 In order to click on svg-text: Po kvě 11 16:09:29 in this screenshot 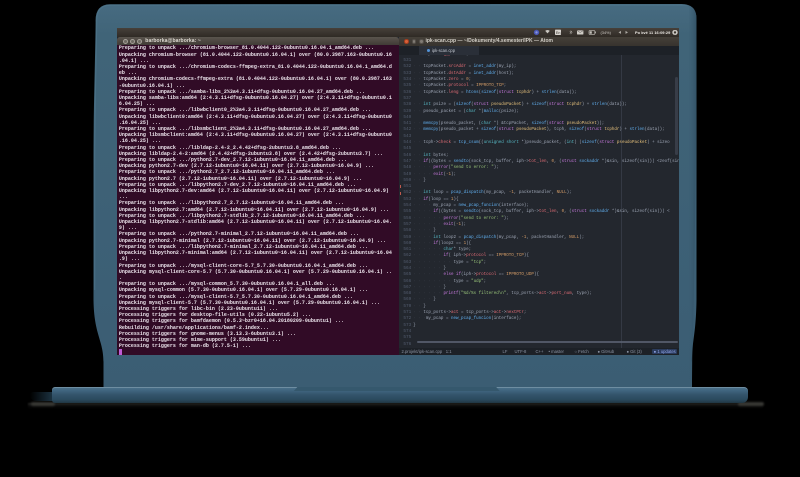, I will do `click(653, 31)`.